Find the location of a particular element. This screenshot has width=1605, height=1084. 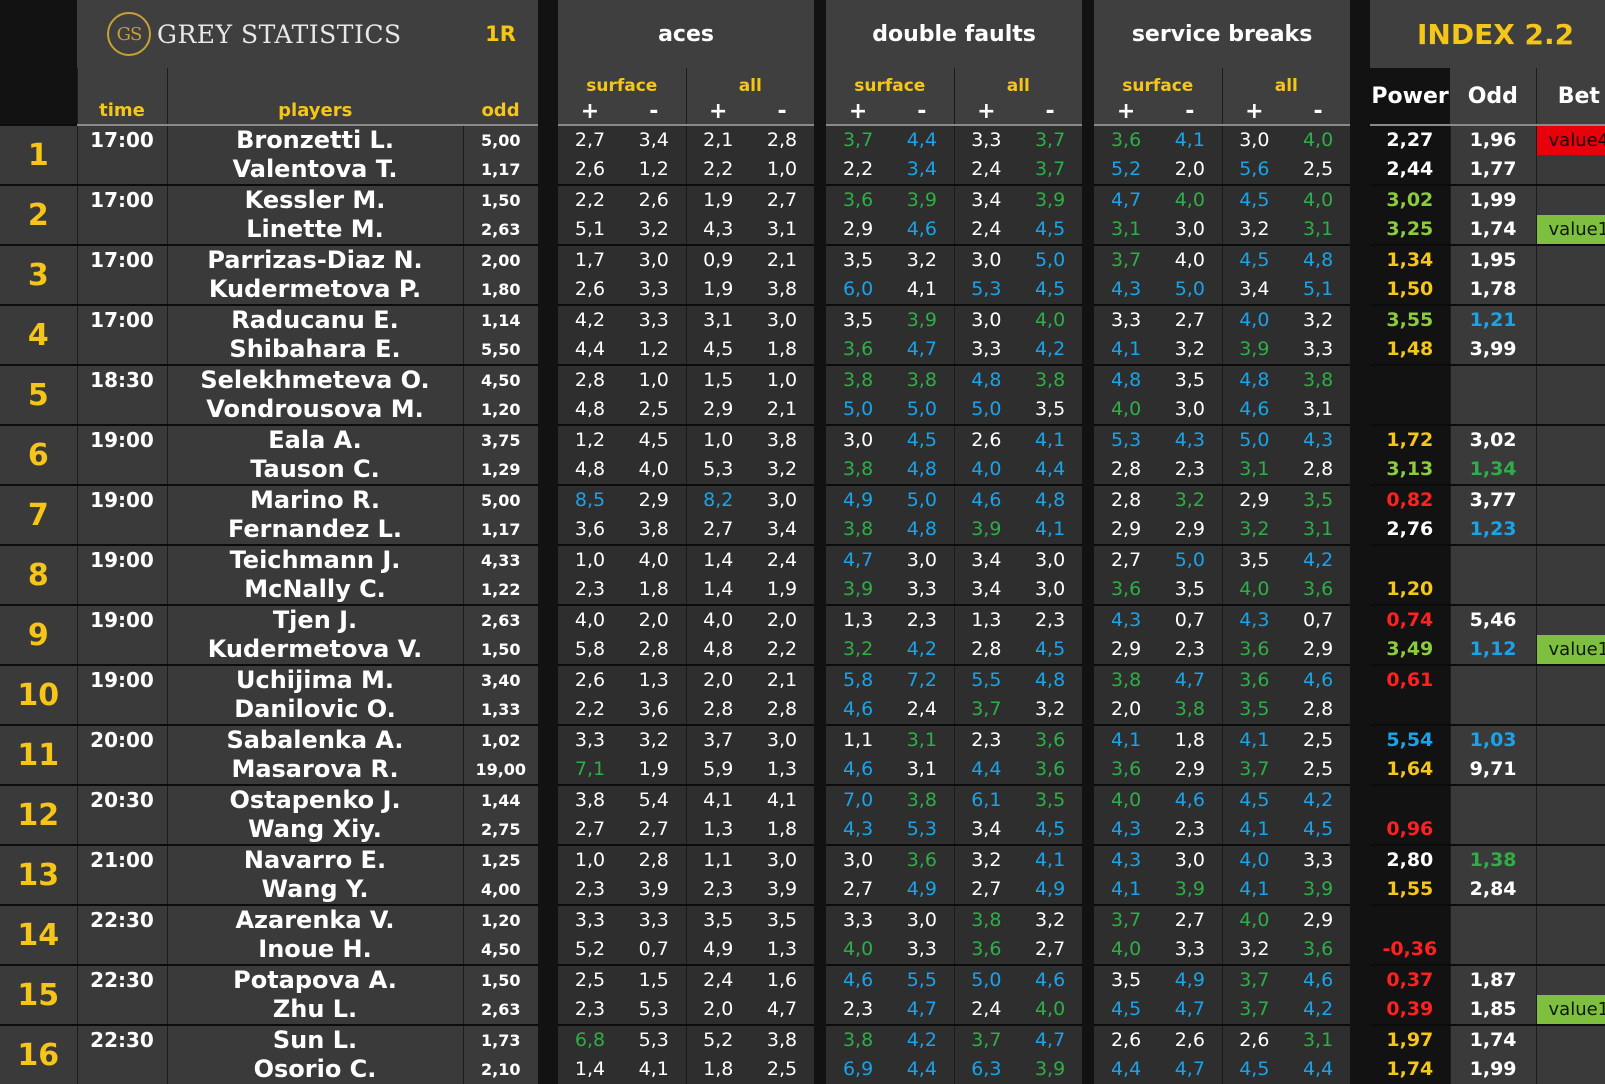

player-name: Kessler M. is located at coordinates (315, 199).